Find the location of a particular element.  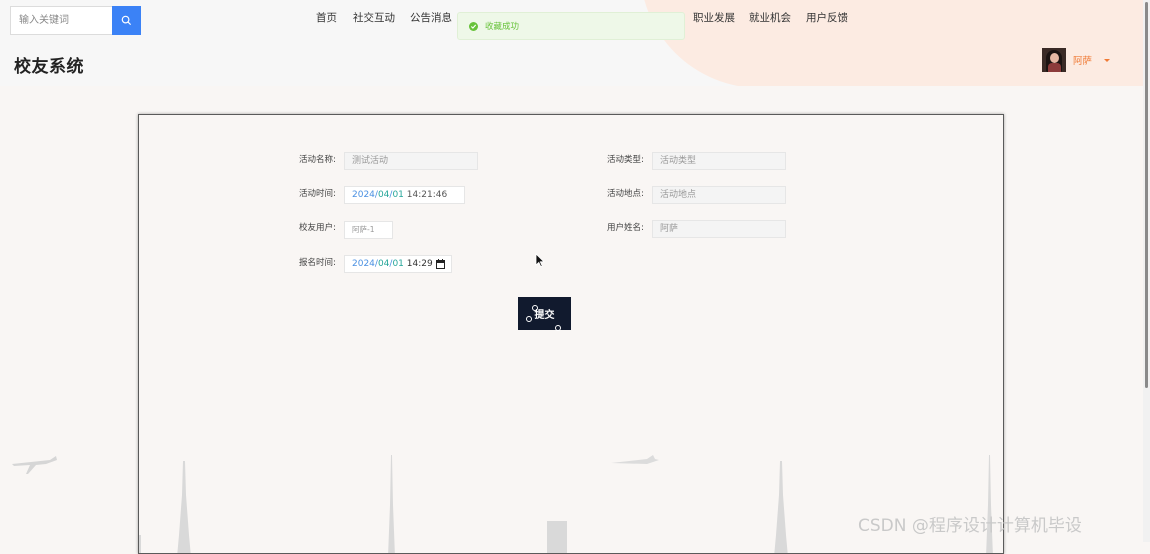

user-menu: 阿萨 is located at coordinates (1076, 60).